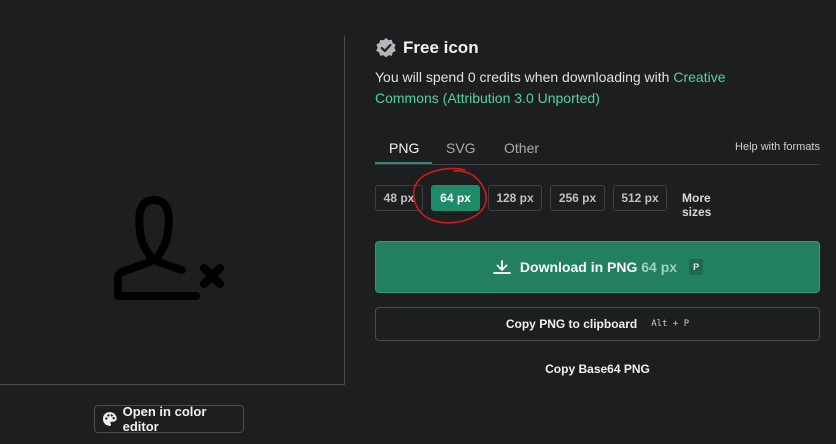  Describe the element at coordinates (441, 47) in the screenshot. I see `page-title: Free icon` at that location.